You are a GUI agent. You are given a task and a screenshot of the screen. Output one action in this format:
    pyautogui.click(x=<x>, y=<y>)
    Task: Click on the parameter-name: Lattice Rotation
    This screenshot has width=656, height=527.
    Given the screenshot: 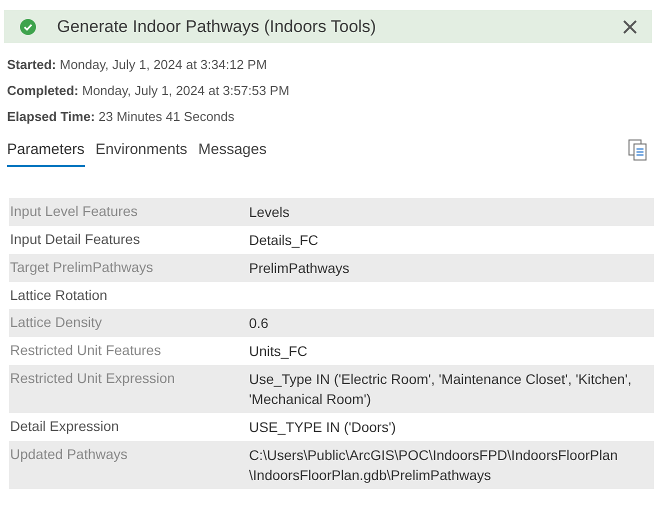 What is the action you would take?
    pyautogui.click(x=58, y=295)
    